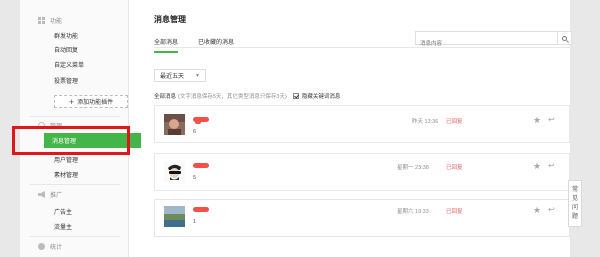 This screenshot has height=257, width=600. I want to click on highlight-annotation-box, so click(71, 140).